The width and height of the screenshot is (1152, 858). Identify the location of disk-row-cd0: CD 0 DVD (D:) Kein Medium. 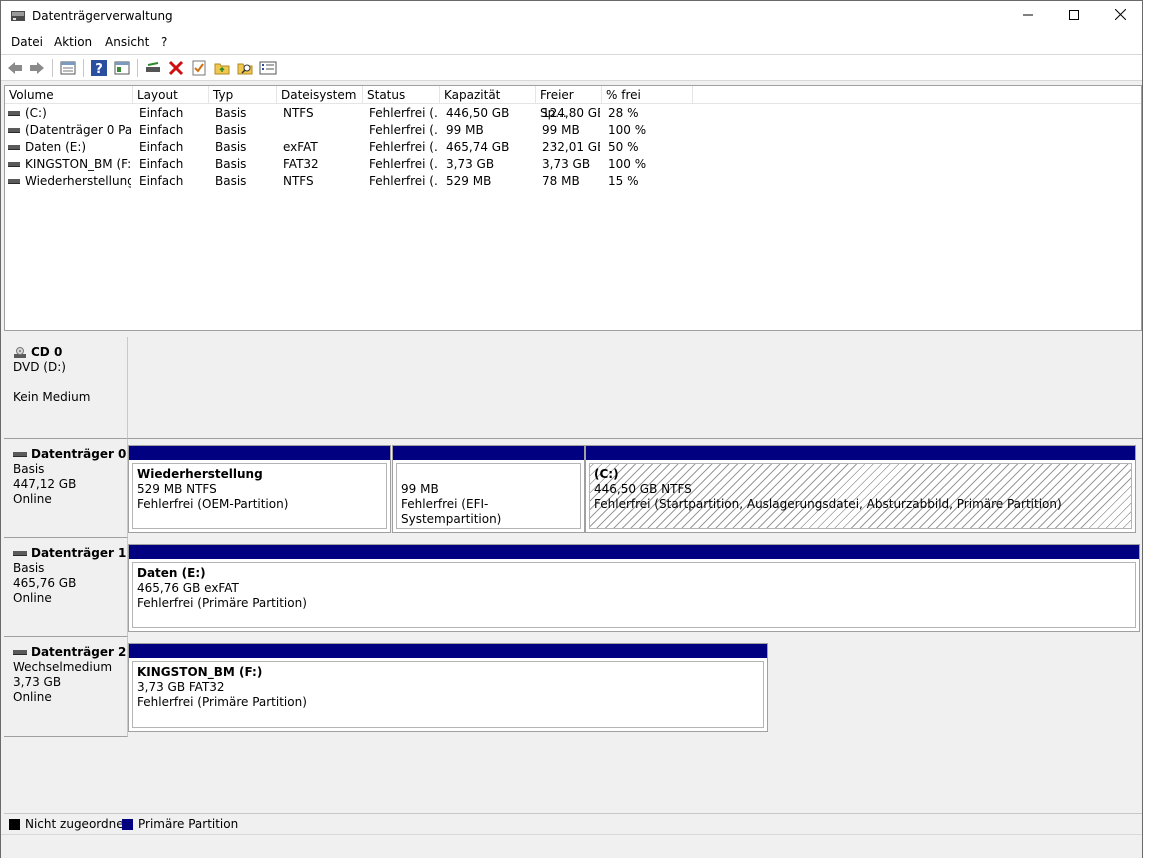
(573, 388).